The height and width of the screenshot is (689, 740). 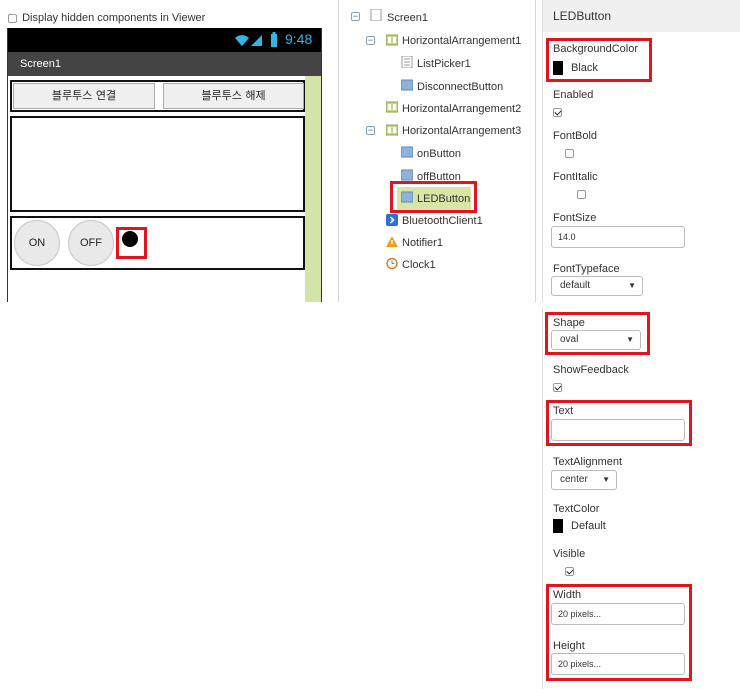 What do you see at coordinates (164, 40) in the screenshot?
I see `status-bar: 9:48` at bounding box center [164, 40].